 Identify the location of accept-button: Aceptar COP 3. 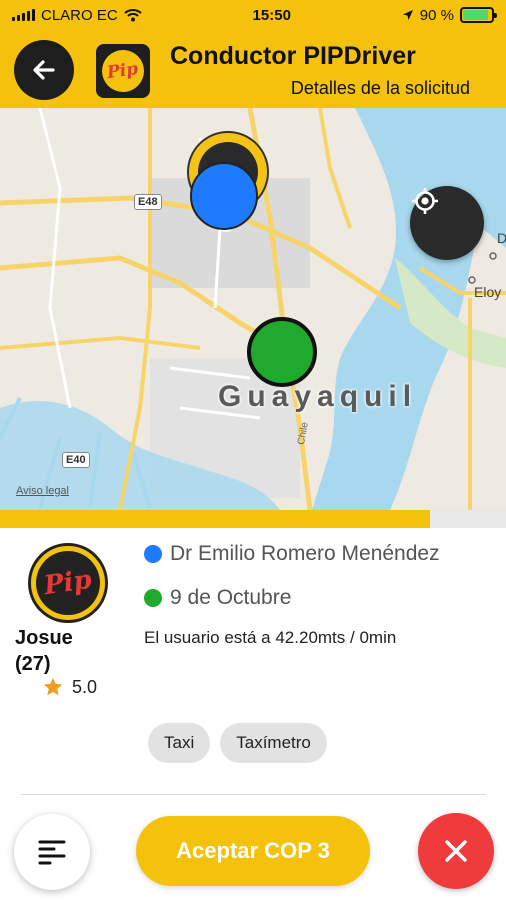
(253, 851).